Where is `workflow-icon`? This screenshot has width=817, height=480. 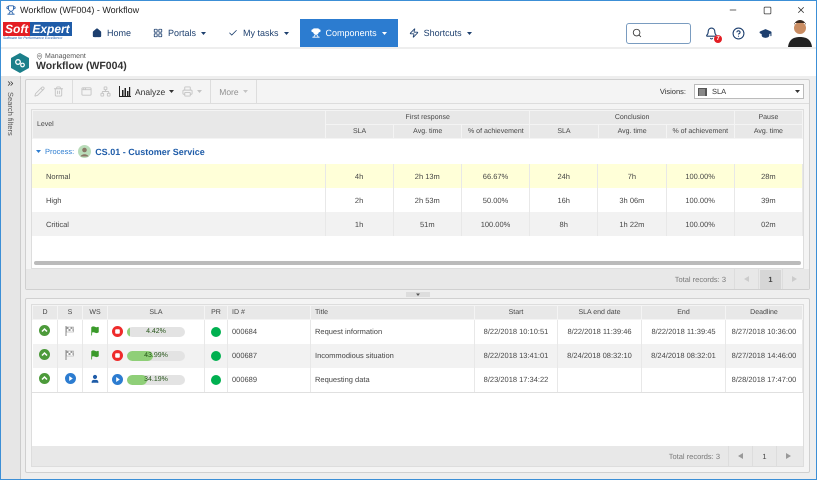
workflow-icon is located at coordinates (20, 62).